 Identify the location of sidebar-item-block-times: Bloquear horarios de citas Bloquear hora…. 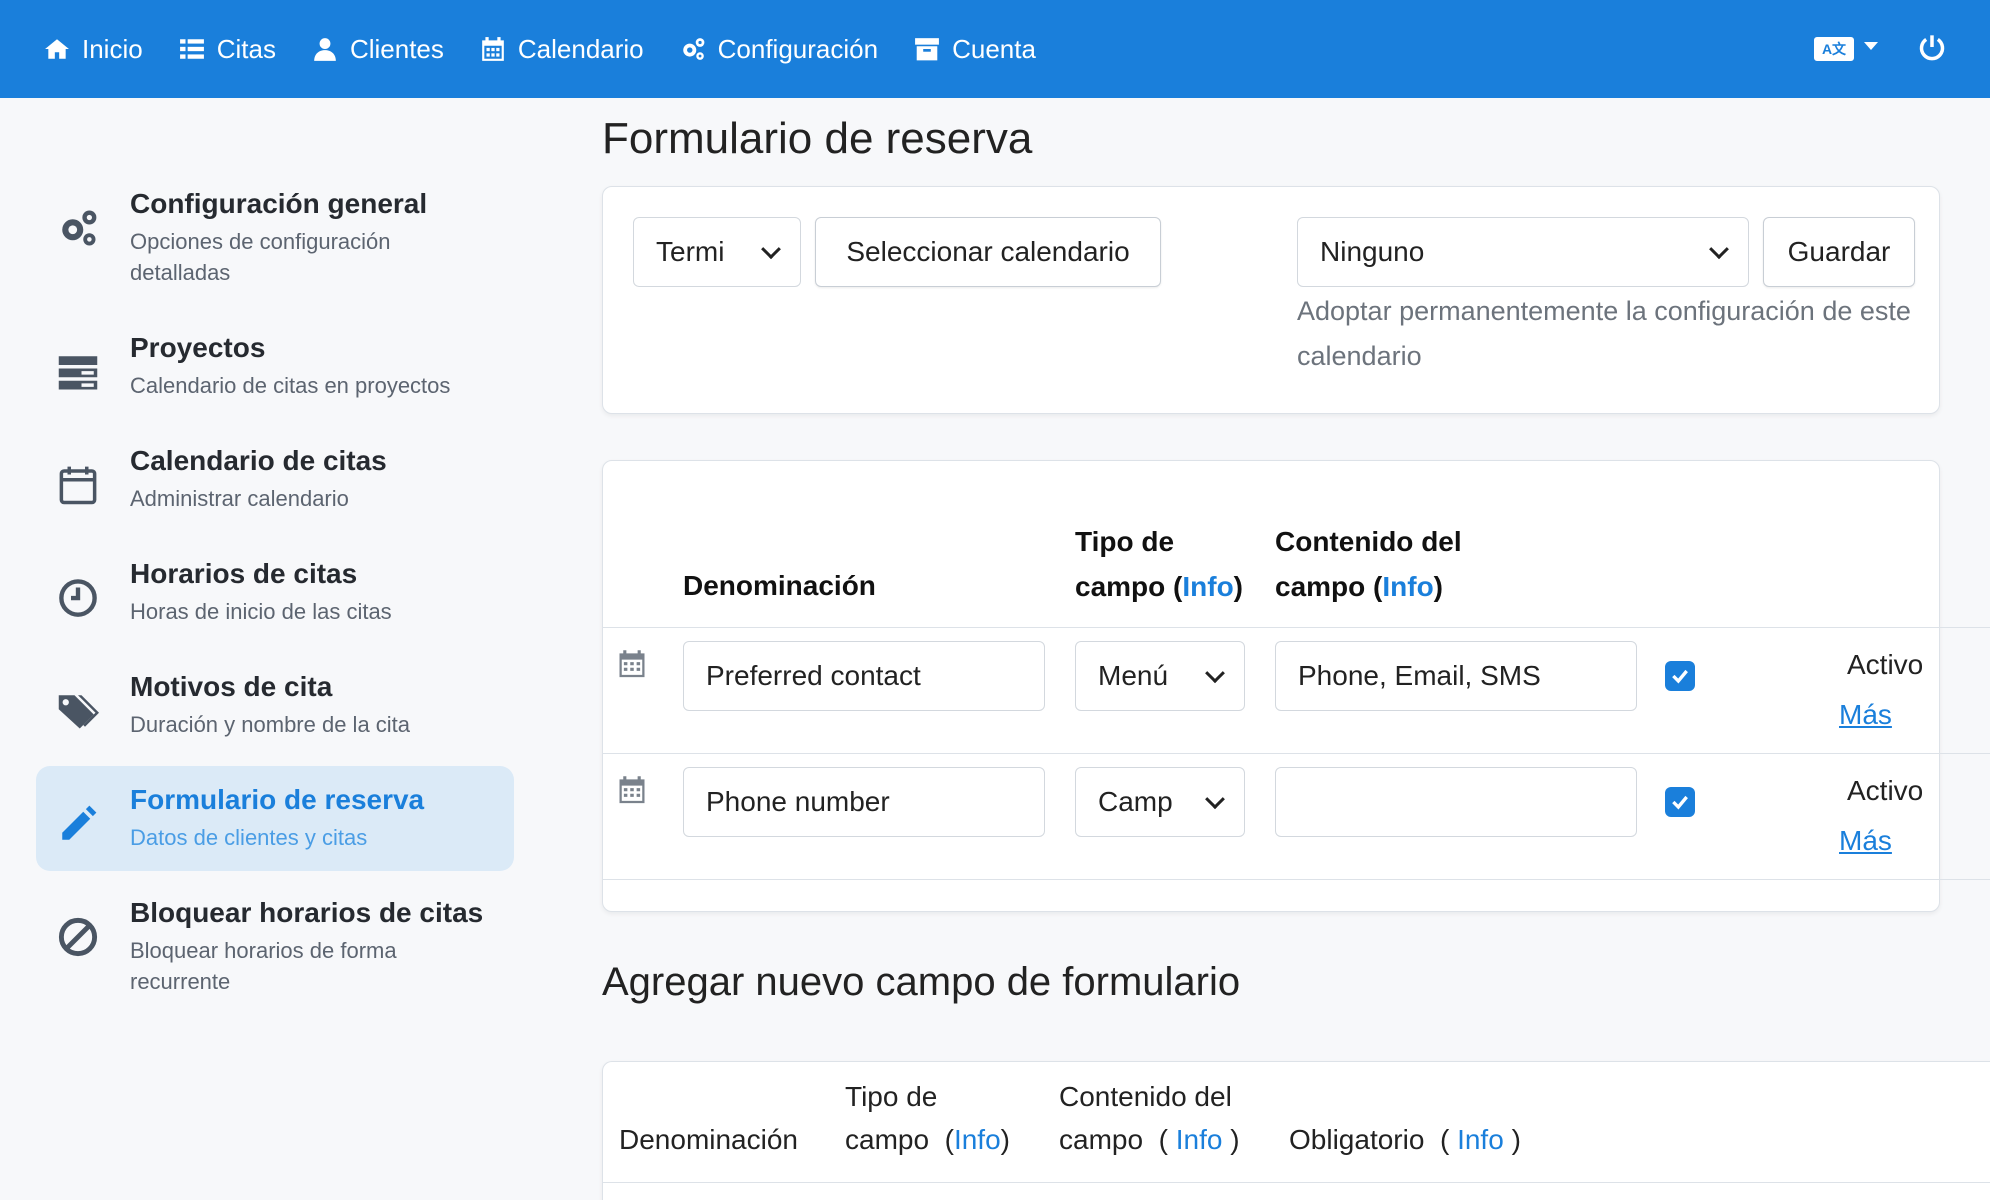
(275, 947).